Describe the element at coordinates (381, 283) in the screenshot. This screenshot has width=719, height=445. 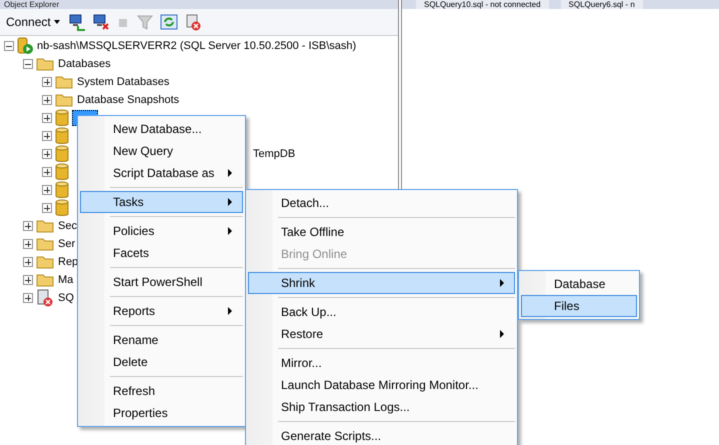
I see `menu-item: Shrink` at that location.